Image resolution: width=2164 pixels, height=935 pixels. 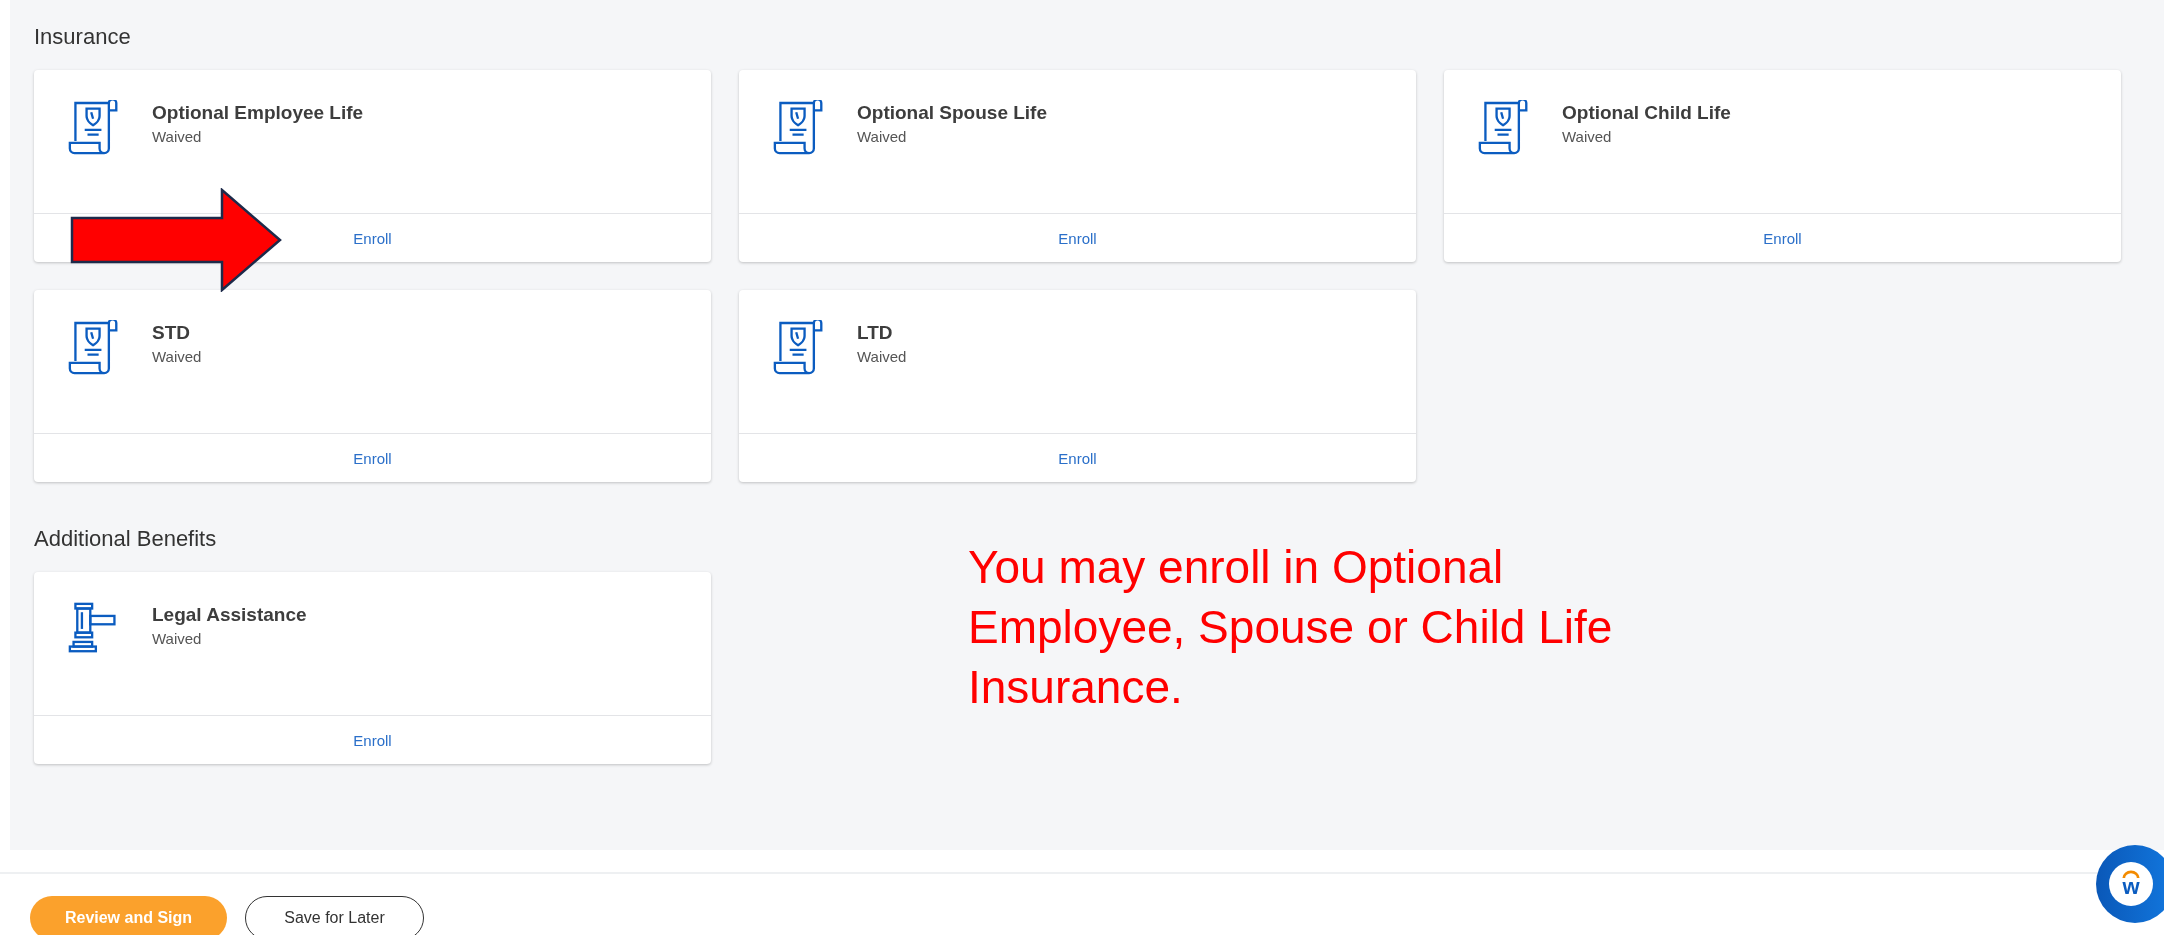 I want to click on section-heading: Additional Benefits, so click(x=126, y=539).